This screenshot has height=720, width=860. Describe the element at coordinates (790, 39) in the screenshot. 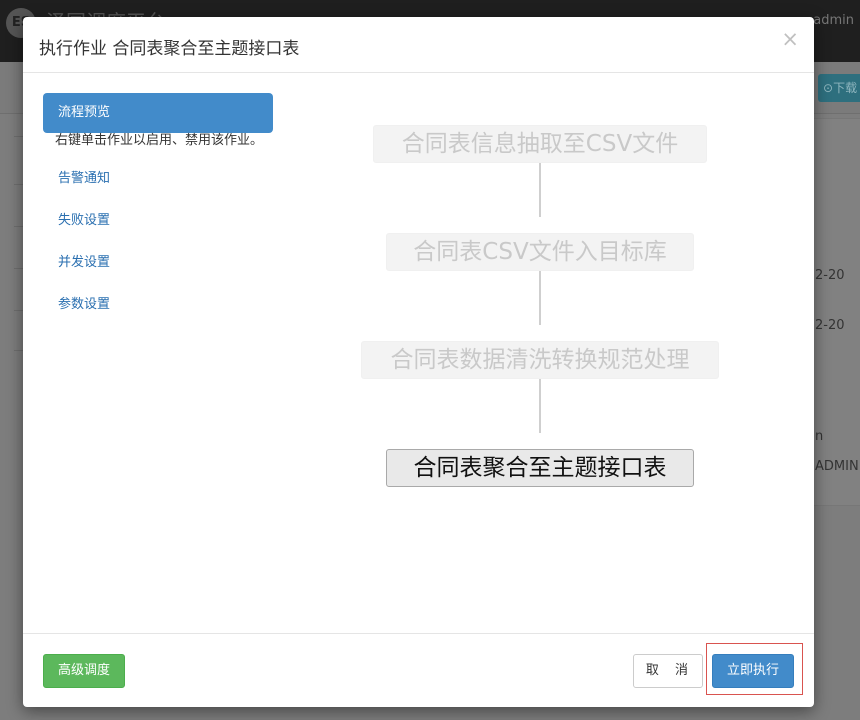

I see `close-icon: ×` at that location.